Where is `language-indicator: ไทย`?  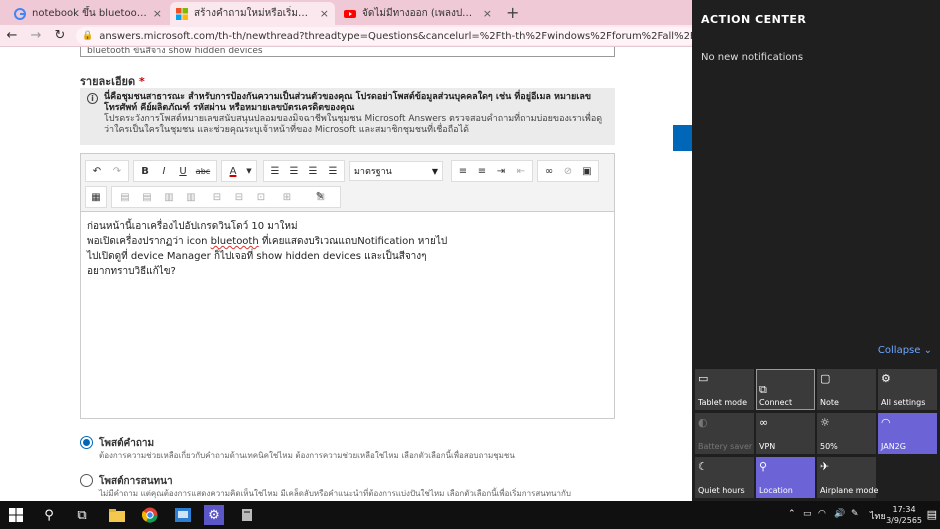
language-indicator: ไทย is located at coordinates (878, 516).